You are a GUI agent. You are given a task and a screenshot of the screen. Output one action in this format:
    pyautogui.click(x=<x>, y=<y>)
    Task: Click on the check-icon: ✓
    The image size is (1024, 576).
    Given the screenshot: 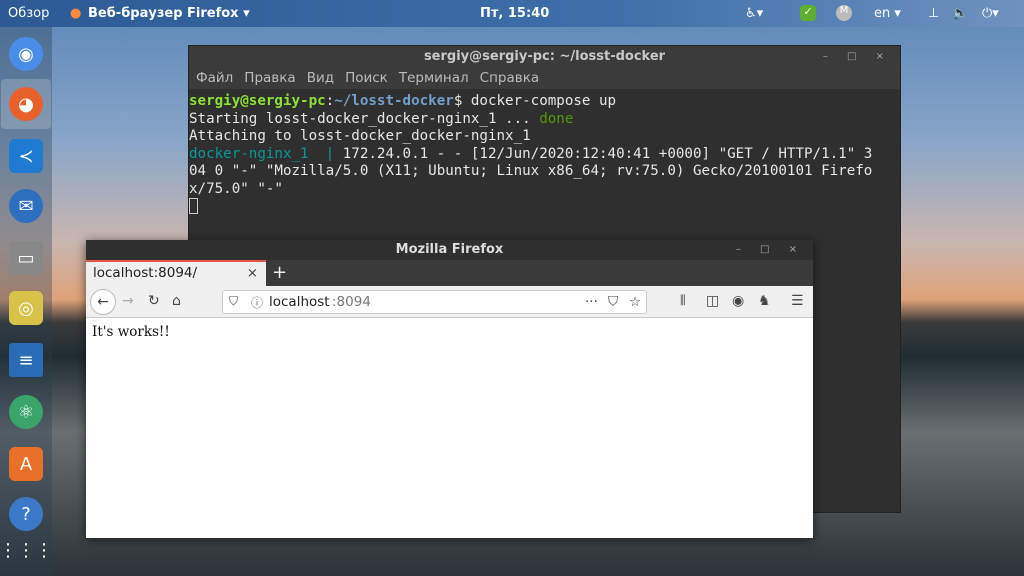 What is the action you would take?
    pyautogui.click(x=808, y=13)
    